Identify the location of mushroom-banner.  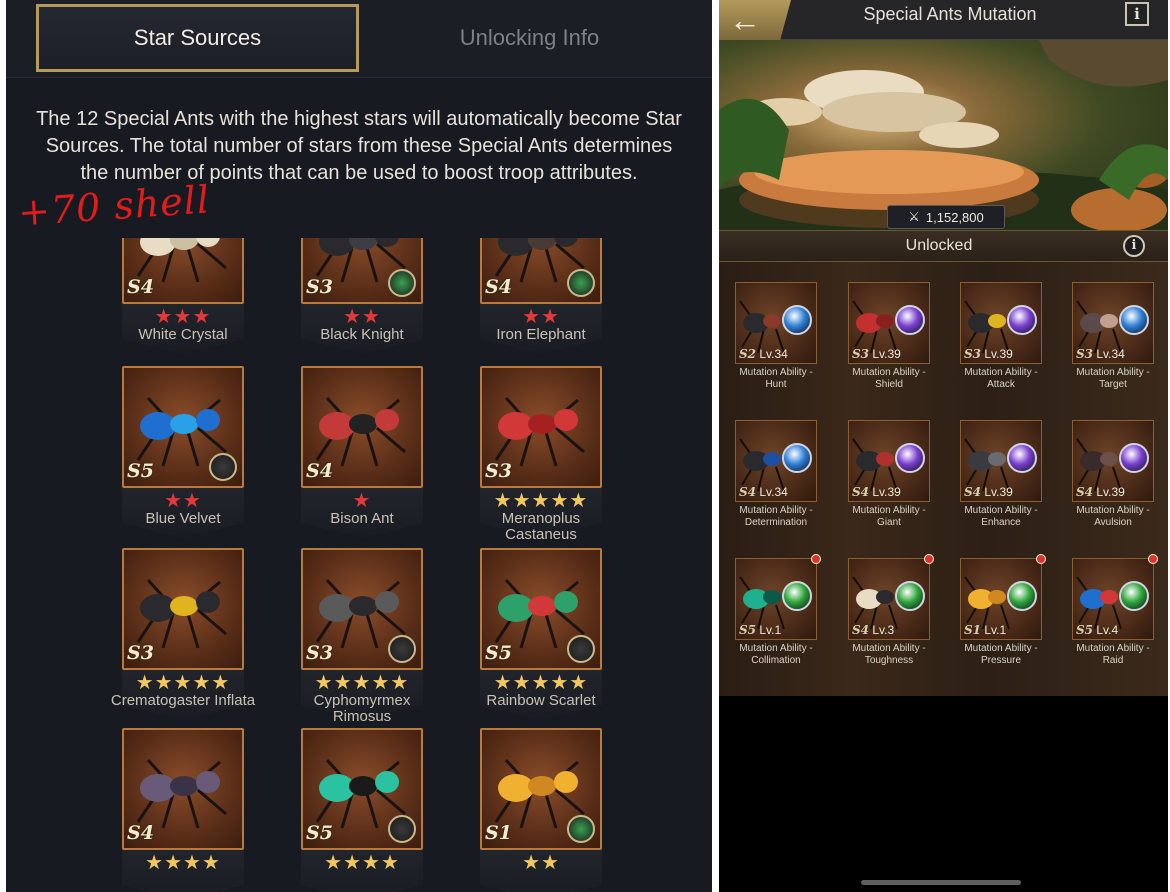
(943, 135).